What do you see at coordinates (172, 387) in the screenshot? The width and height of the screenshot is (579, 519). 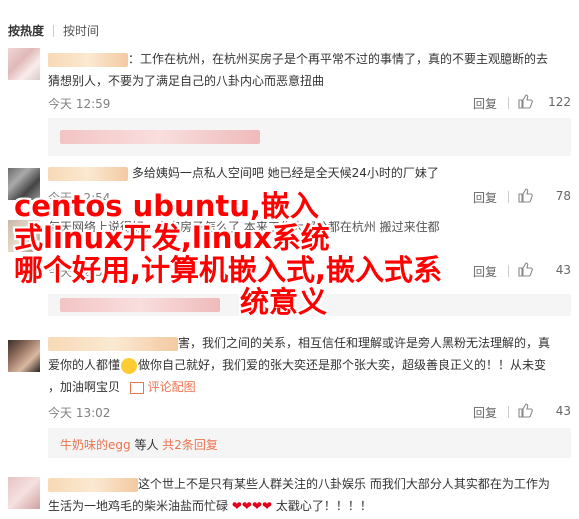 I see `comment-image-link: 评论配图` at bounding box center [172, 387].